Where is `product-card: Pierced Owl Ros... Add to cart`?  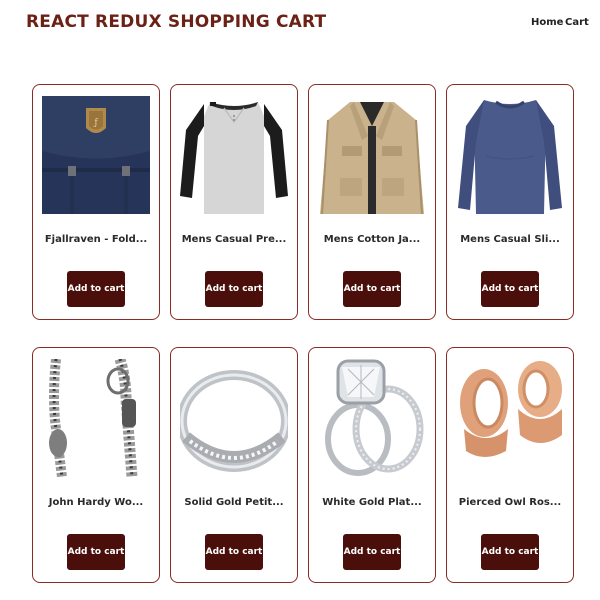 product-card: Pierced Owl Ros... Add to cart is located at coordinates (510, 465).